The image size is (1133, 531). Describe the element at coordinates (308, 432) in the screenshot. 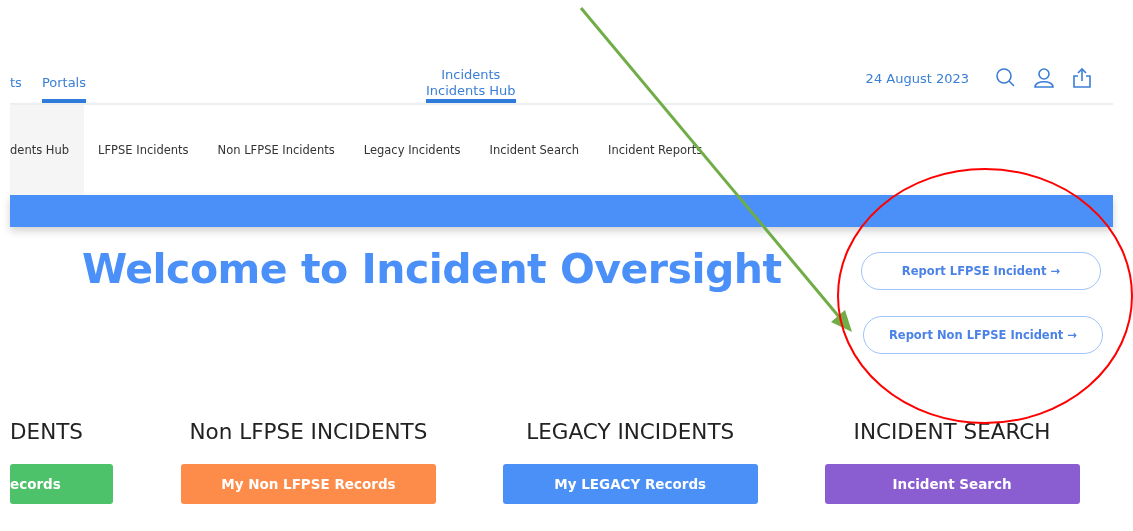

I see `section-heading: Non LFPSE INCIDENTS` at that location.